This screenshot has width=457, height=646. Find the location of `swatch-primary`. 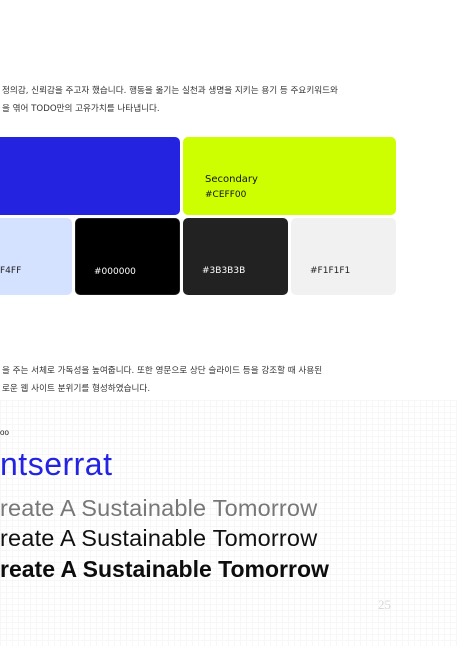

swatch-primary is located at coordinates (90, 176).